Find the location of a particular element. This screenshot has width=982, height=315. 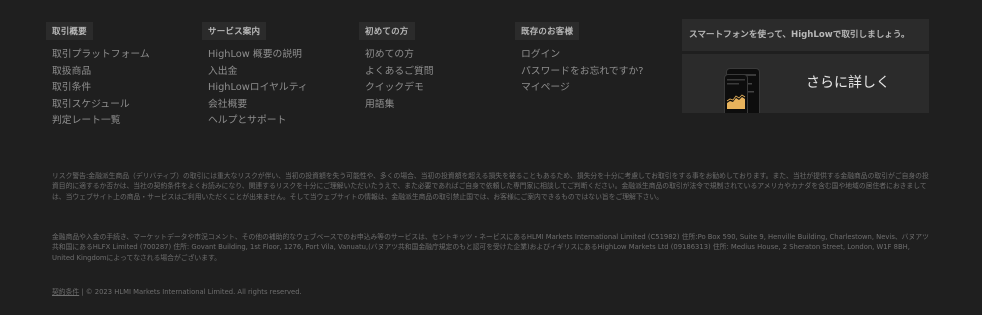

link-login: ログイン is located at coordinates (582, 55).